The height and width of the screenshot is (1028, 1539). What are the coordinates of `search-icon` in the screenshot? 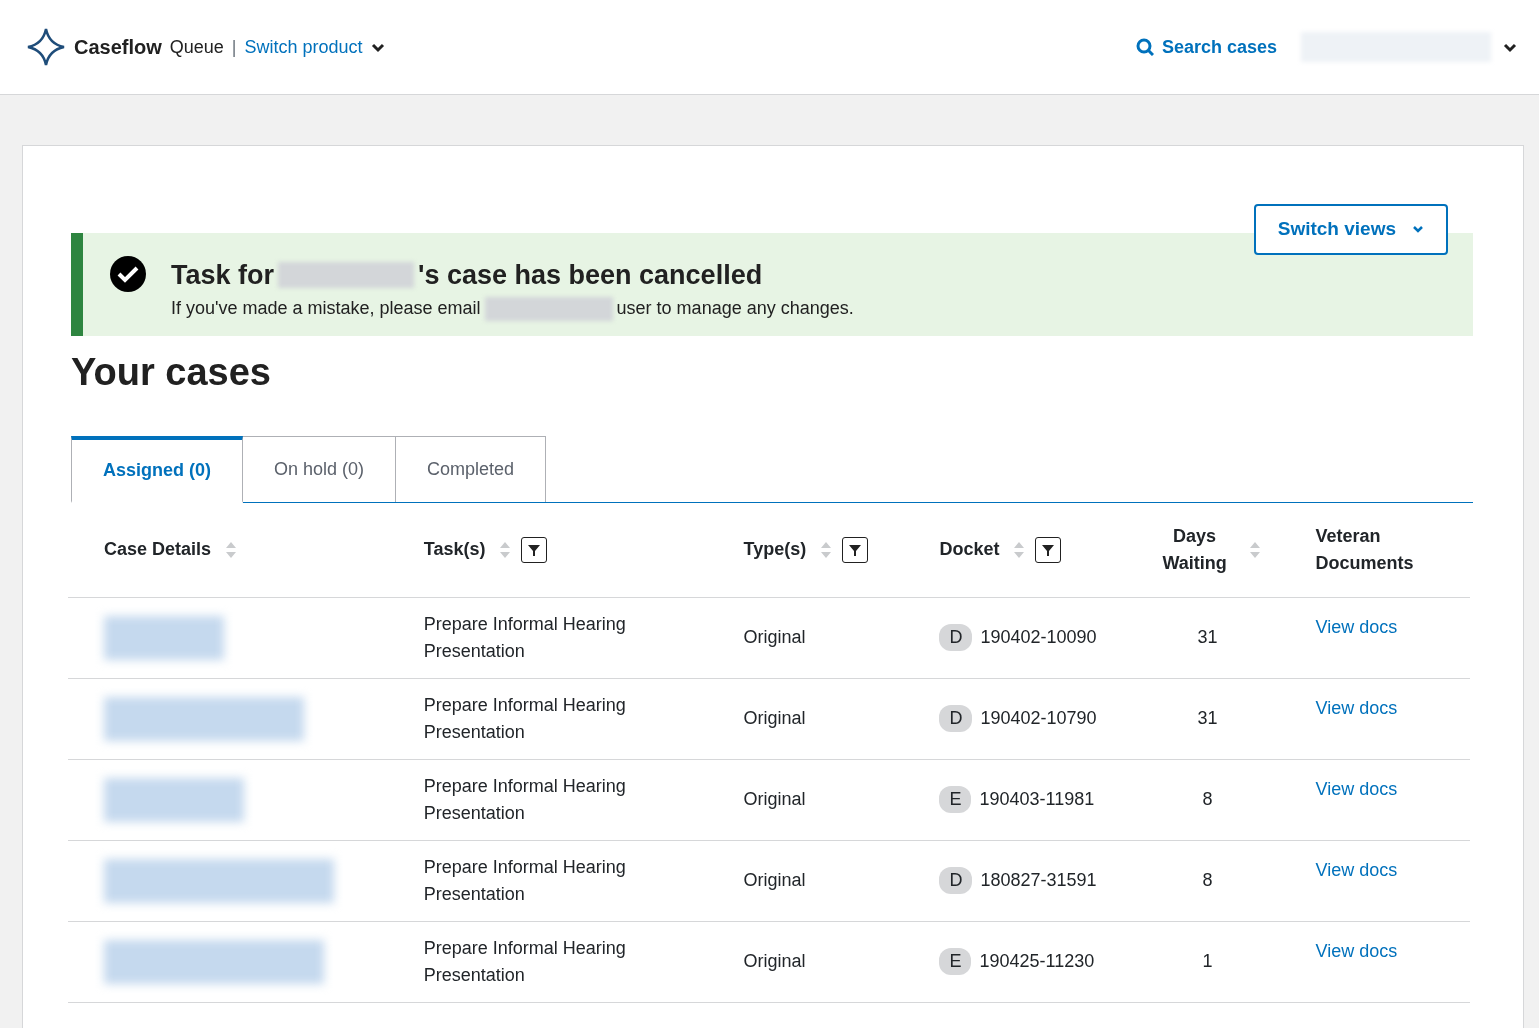 It's located at (1144, 47).